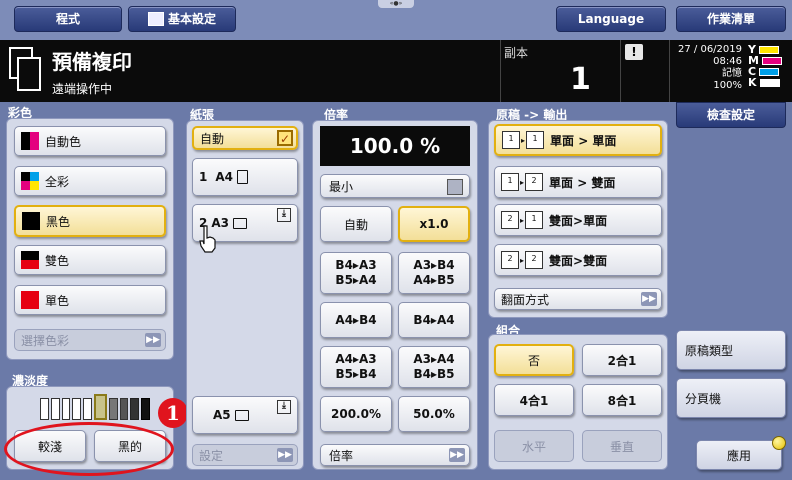 The width and height of the screenshot is (792, 480). I want to click on combine-vertical-button: 垂直, so click(622, 446).